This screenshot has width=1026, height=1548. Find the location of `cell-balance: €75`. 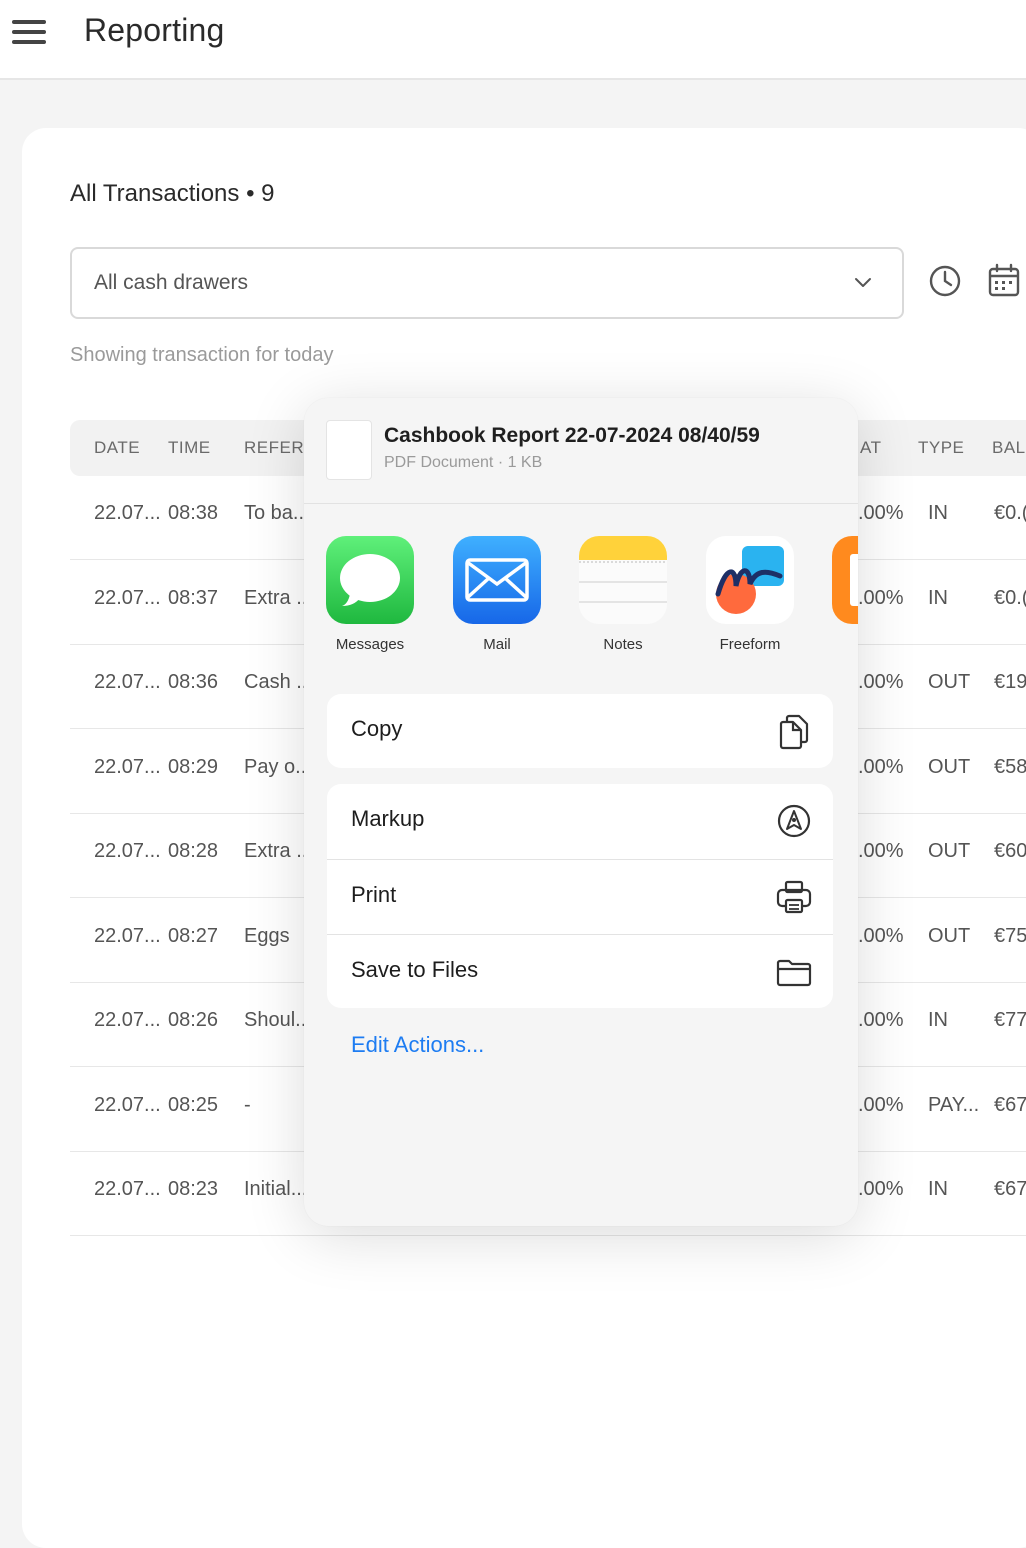

cell-balance: €75 is located at coordinates (1010, 935).